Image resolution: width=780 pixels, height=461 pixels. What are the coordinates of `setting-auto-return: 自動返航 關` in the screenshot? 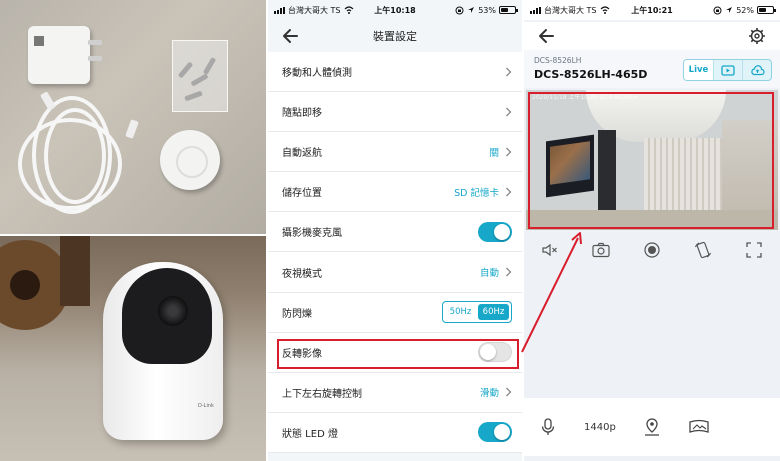 It's located at (395, 152).